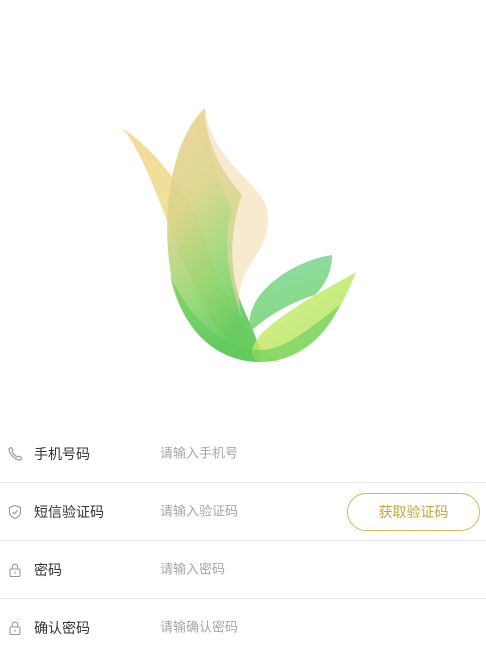  What do you see at coordinates (62, 454) in the screenshot?
I see `phone-label: 手机号码` at bounding box center [62, 454].